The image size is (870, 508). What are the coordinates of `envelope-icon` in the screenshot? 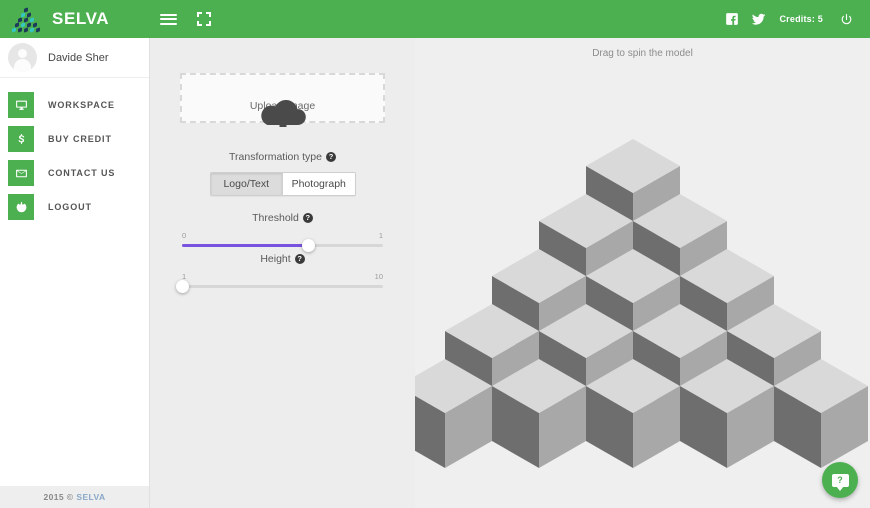 It's located at (21, 173).